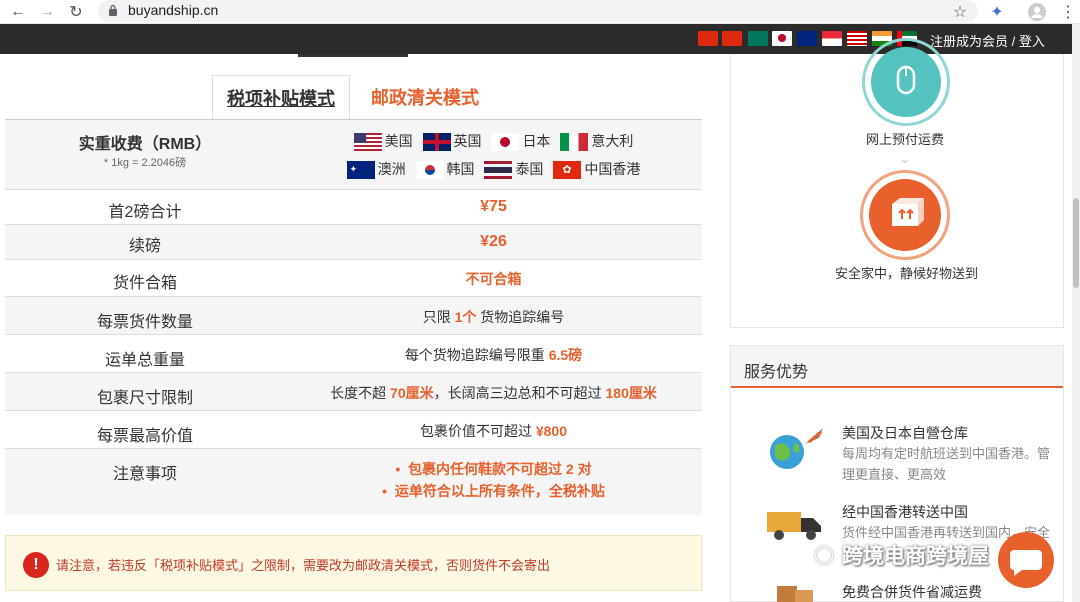 The width and height of the screenshot is (1080, 602). I want to click on row-value: 包裹价值不可超过 ¥800, so click(493, 431).